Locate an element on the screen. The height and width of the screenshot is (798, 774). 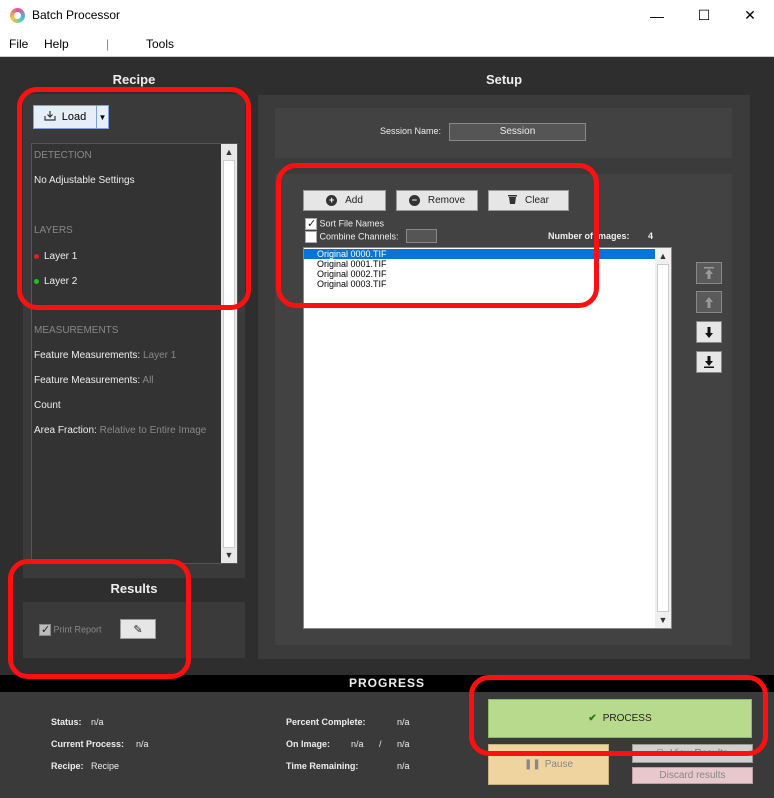
load-icon is located at coordinates (50, 117).